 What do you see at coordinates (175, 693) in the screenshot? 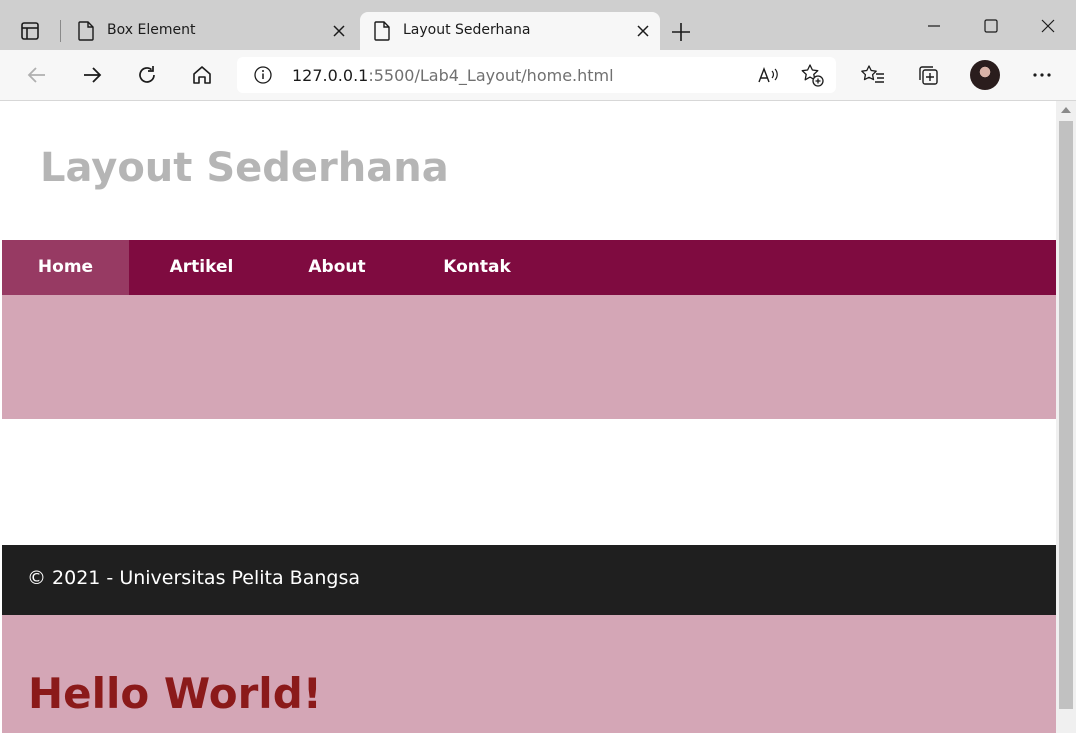
I see `hello-heading: Hello World!` at bounding box center [175, 693].